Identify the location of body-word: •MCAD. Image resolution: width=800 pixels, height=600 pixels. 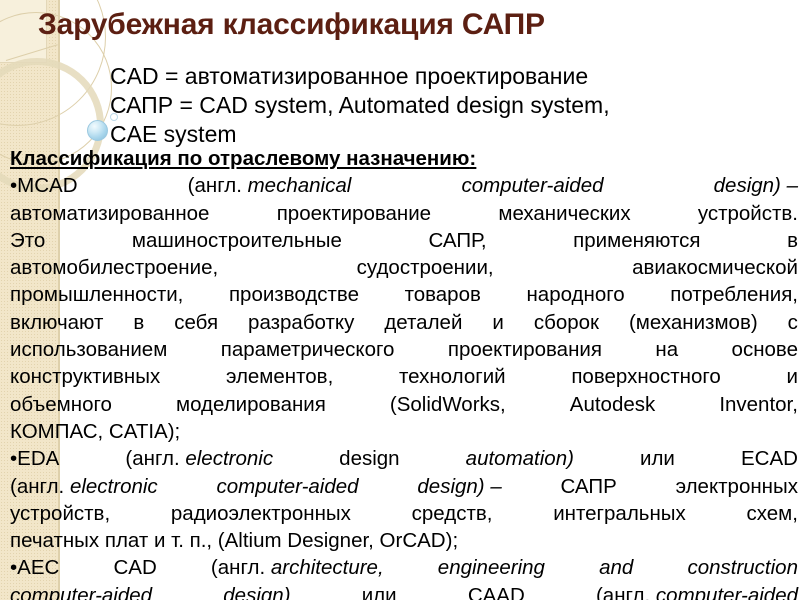
(44, 186).